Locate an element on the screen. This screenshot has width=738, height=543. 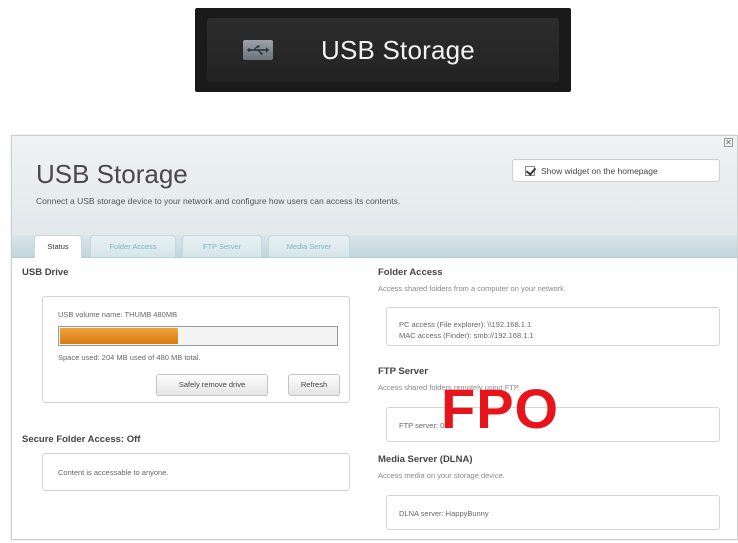
media-server-box: DLNA server: HappyBunny is located at coordinates (553, 512).